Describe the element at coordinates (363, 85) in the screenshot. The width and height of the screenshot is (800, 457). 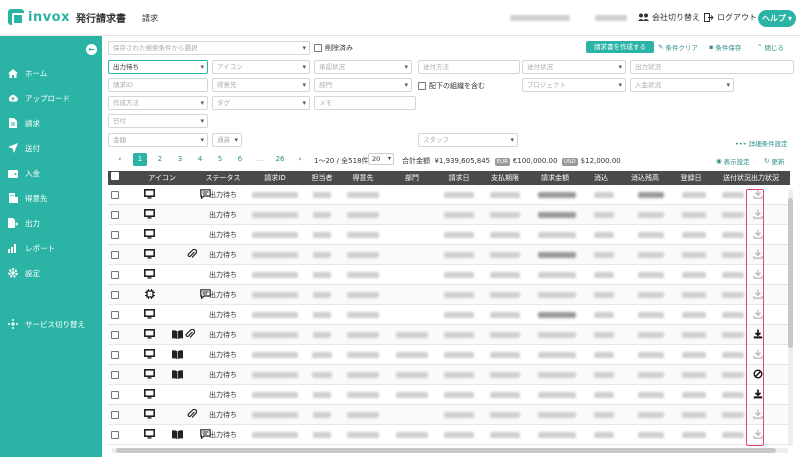
I see `department-select: 部門` at that location.